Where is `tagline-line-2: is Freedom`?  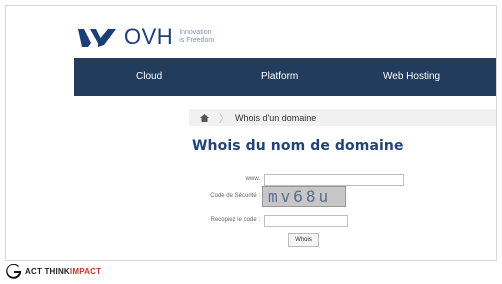
tagline-line-2: is Freedom is located at coordinates (197, 40).